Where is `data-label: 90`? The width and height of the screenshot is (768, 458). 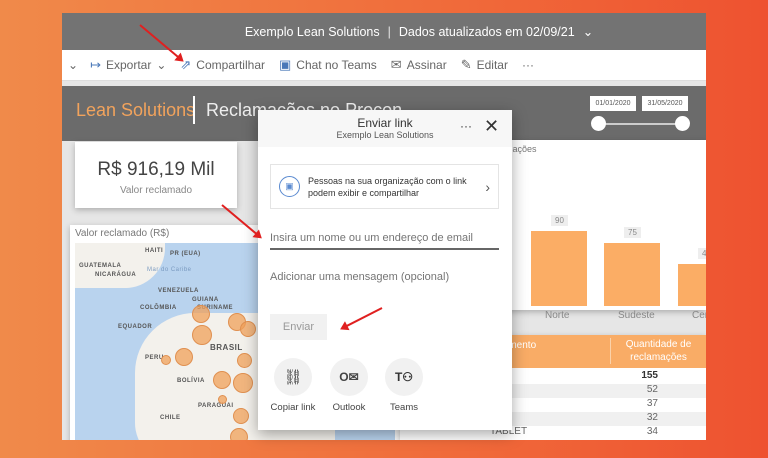 data-label: 90 is located at coordinates (559, 220).